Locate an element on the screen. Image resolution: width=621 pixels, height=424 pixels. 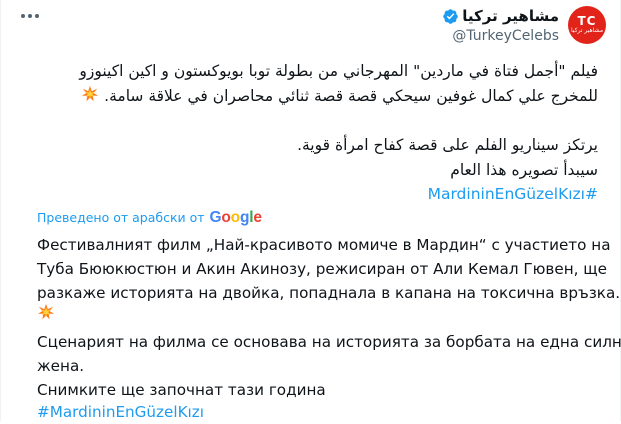
more-icon is located at coordinates (23, 16).